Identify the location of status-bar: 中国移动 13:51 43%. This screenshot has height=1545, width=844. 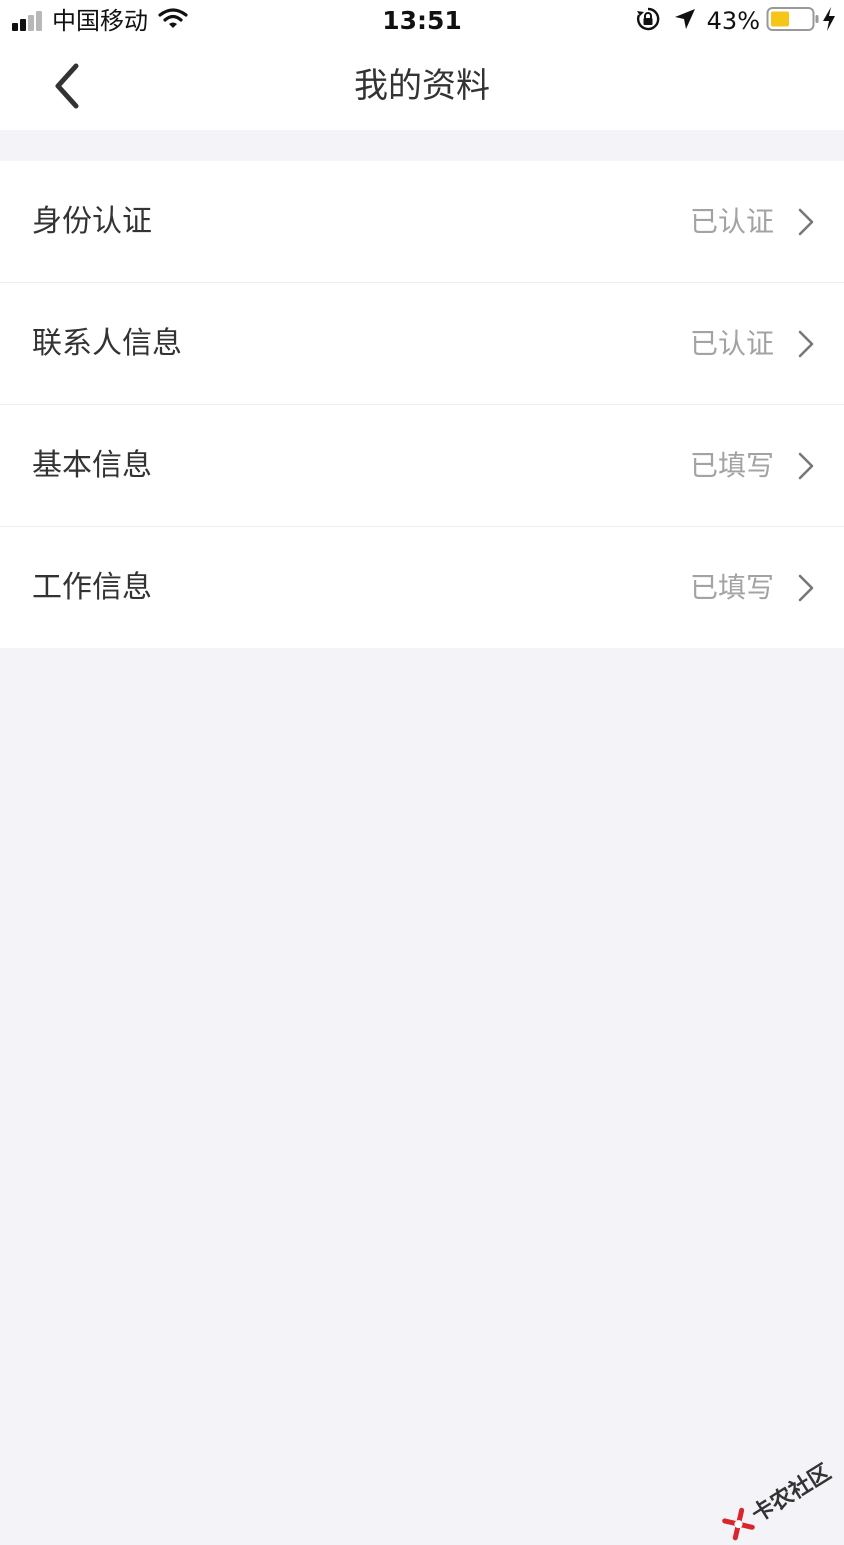
(422, 22).